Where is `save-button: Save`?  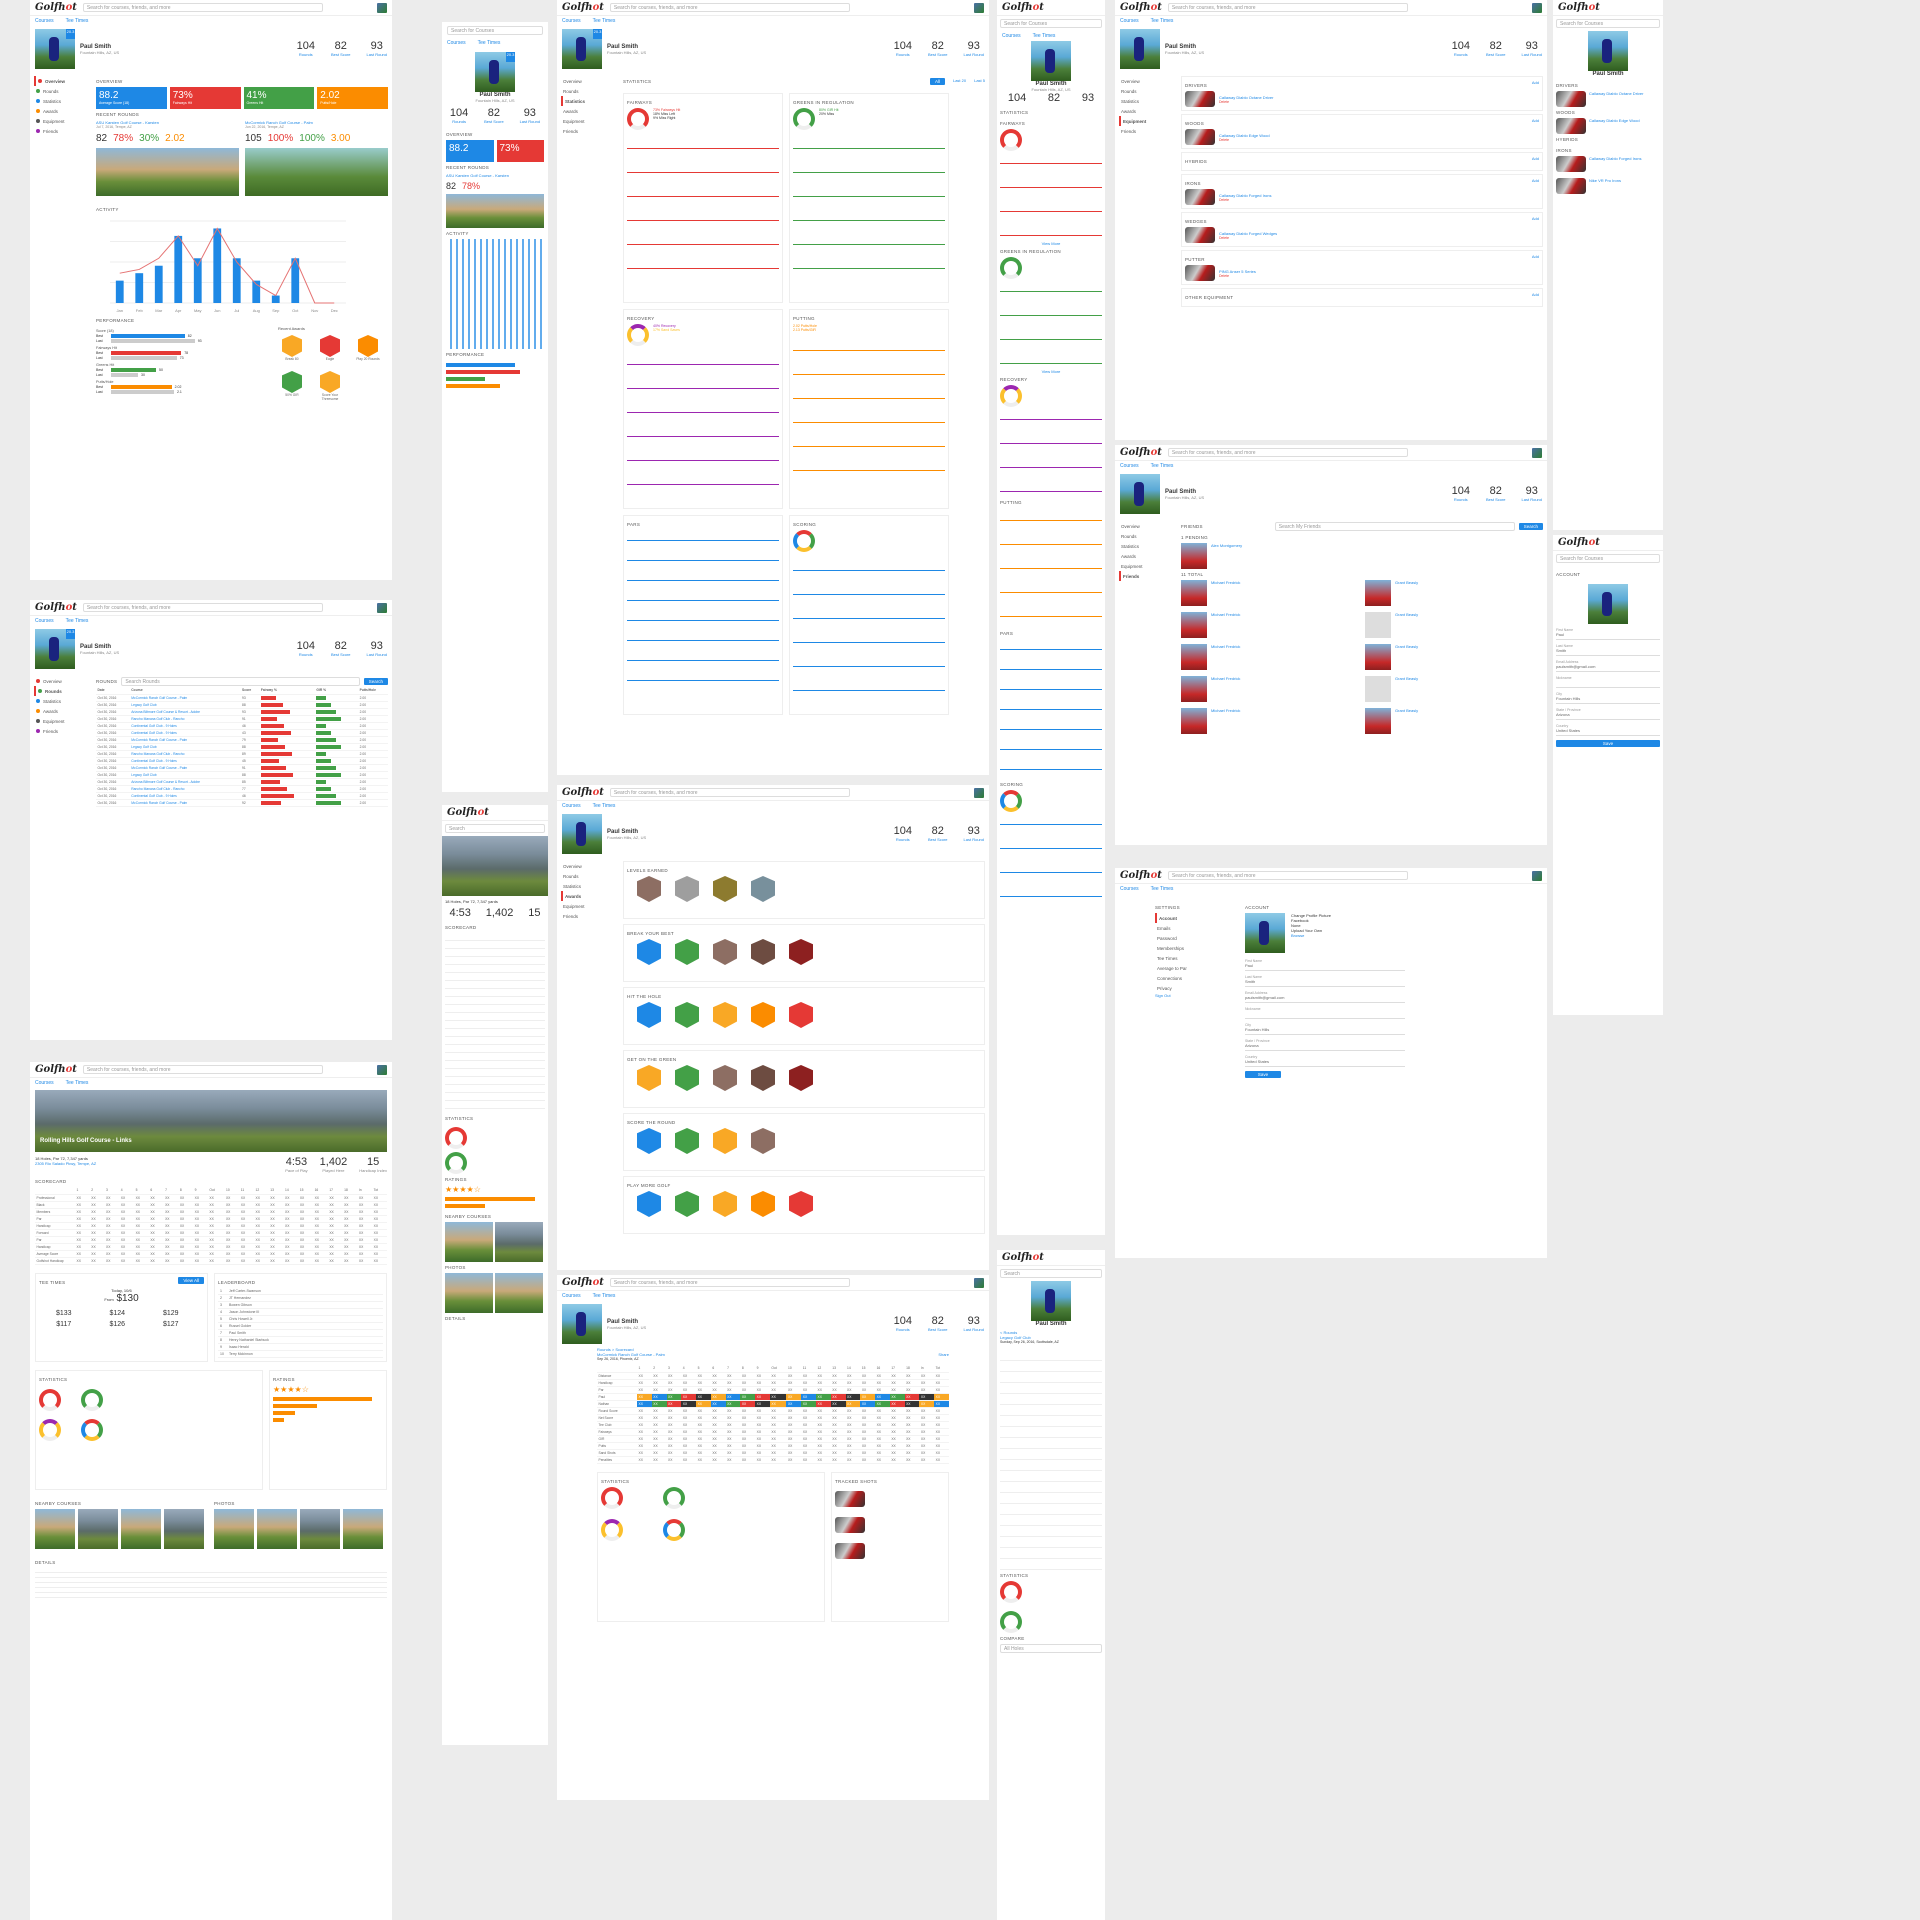
save-button: Save is located at coordinates (1608, 743).